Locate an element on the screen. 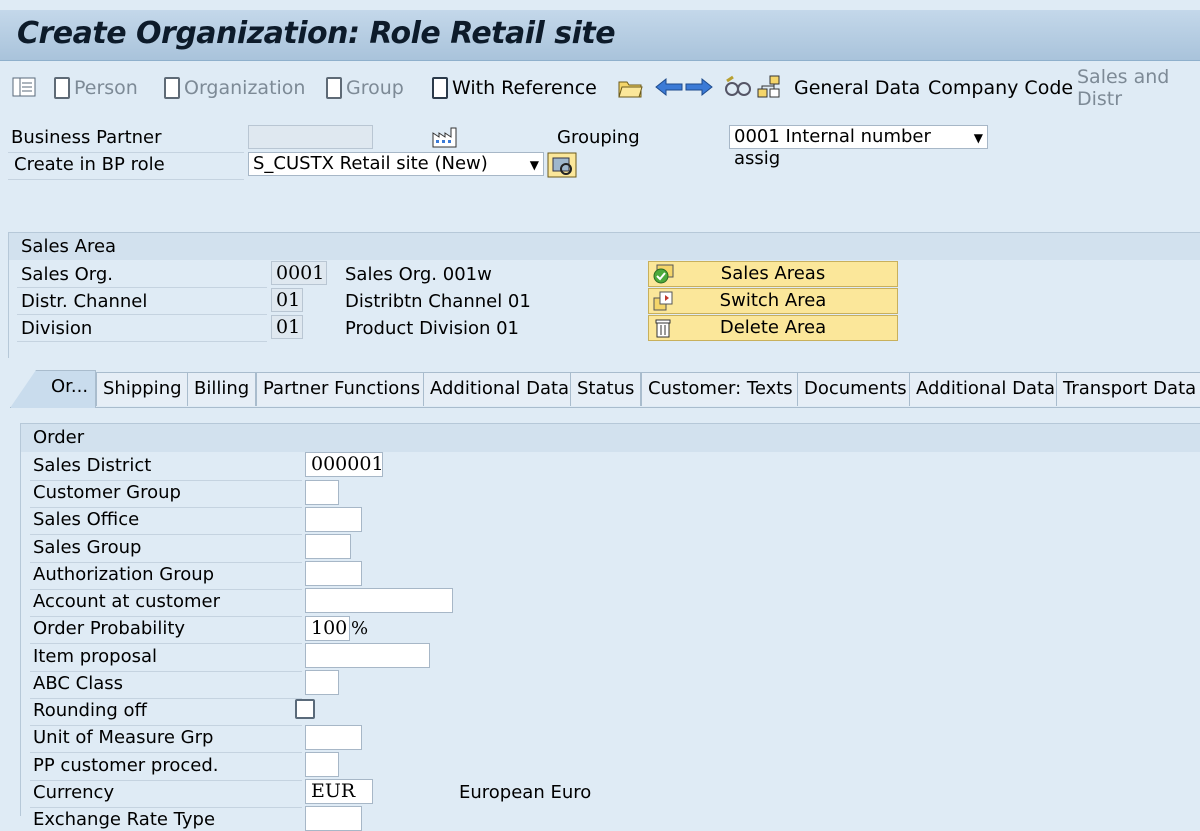  switch-area-label: Switch Area is located at coordinates (773, 300).